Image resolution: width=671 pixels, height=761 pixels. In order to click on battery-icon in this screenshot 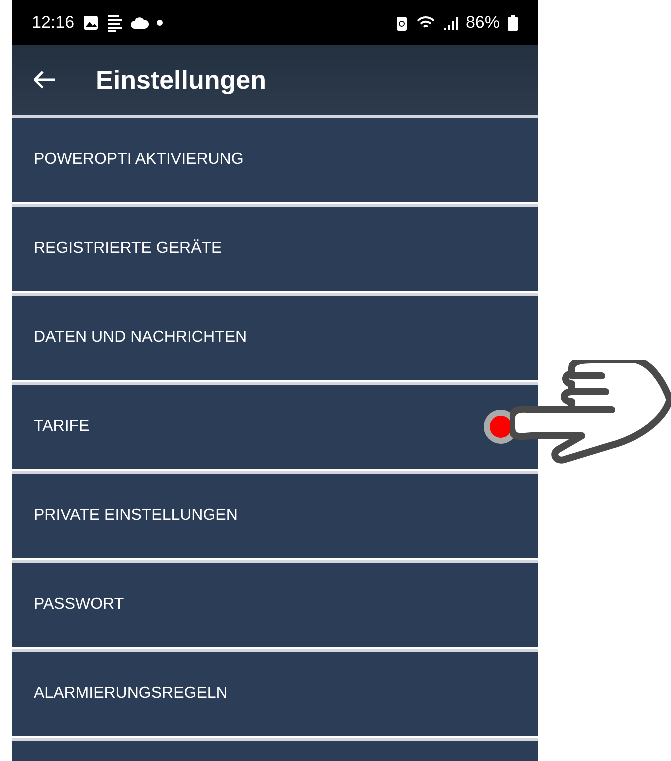, I will do `click(513, 22)`.